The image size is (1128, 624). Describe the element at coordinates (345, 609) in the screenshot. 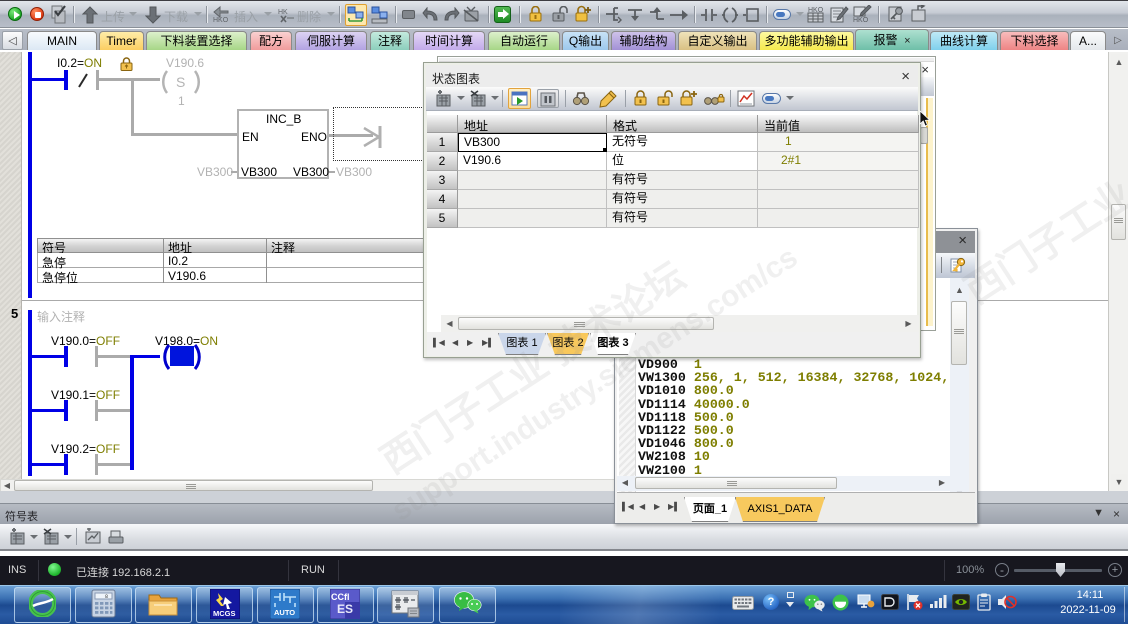

I see `svg-text: ES` at that location.